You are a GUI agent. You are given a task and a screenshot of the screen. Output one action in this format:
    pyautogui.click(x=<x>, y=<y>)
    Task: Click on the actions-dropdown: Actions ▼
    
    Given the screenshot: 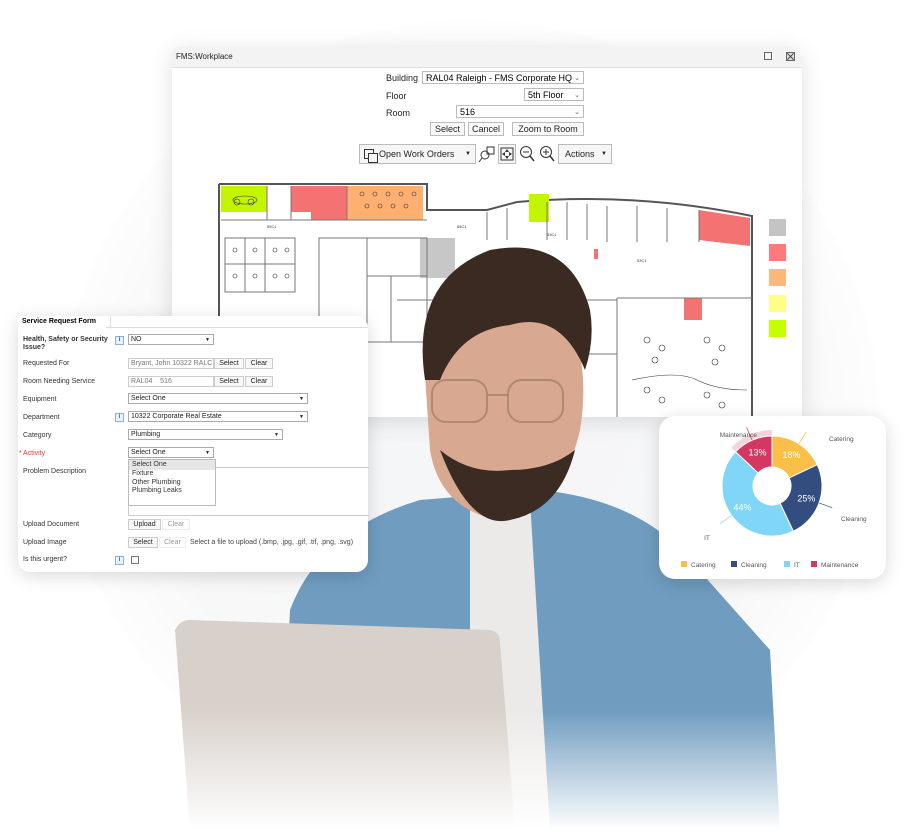 What is the action you would take?
    pyautogui.click(x=585, y=154)
    